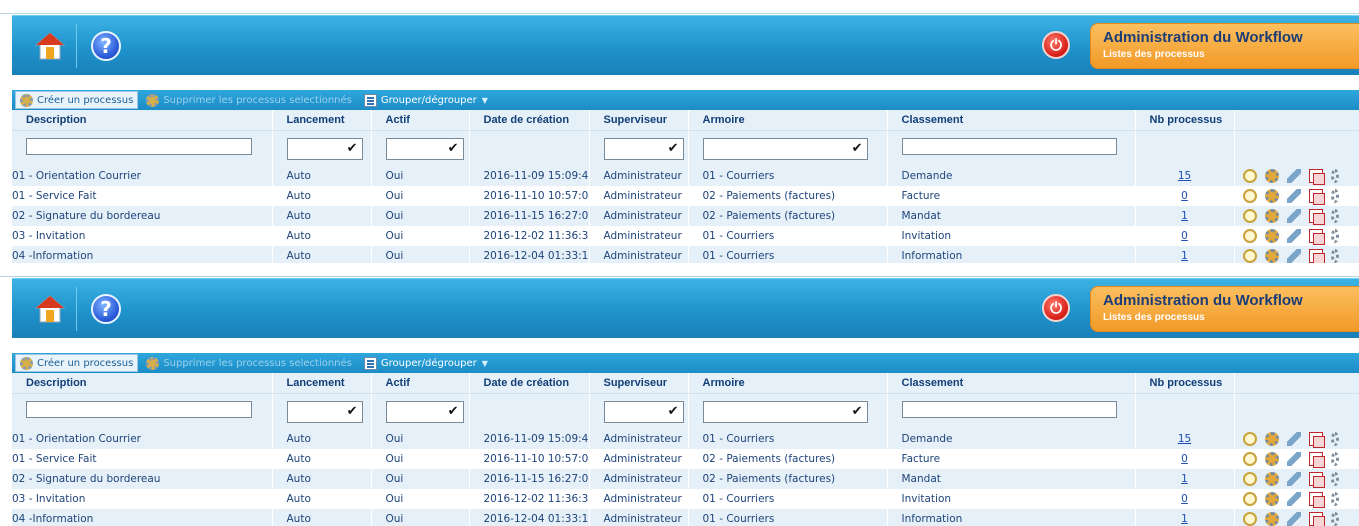 The width and height of the screenshot is (1359, 526). Describe the element at coordinates (249, 363) in the screenshot. I see `delete-selected-button: Supprimer les processus selectionnés` at that location.